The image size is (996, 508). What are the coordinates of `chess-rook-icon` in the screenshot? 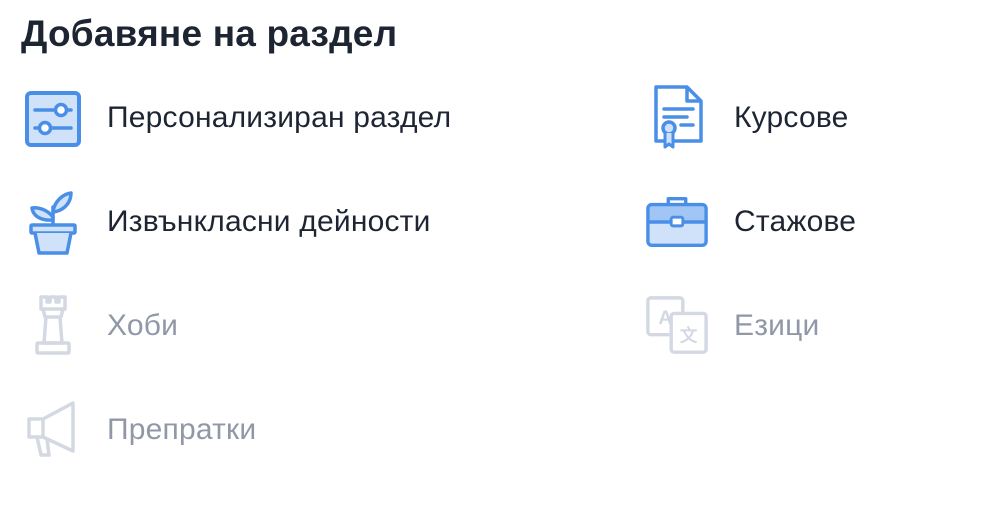 It's located at (53, 326).